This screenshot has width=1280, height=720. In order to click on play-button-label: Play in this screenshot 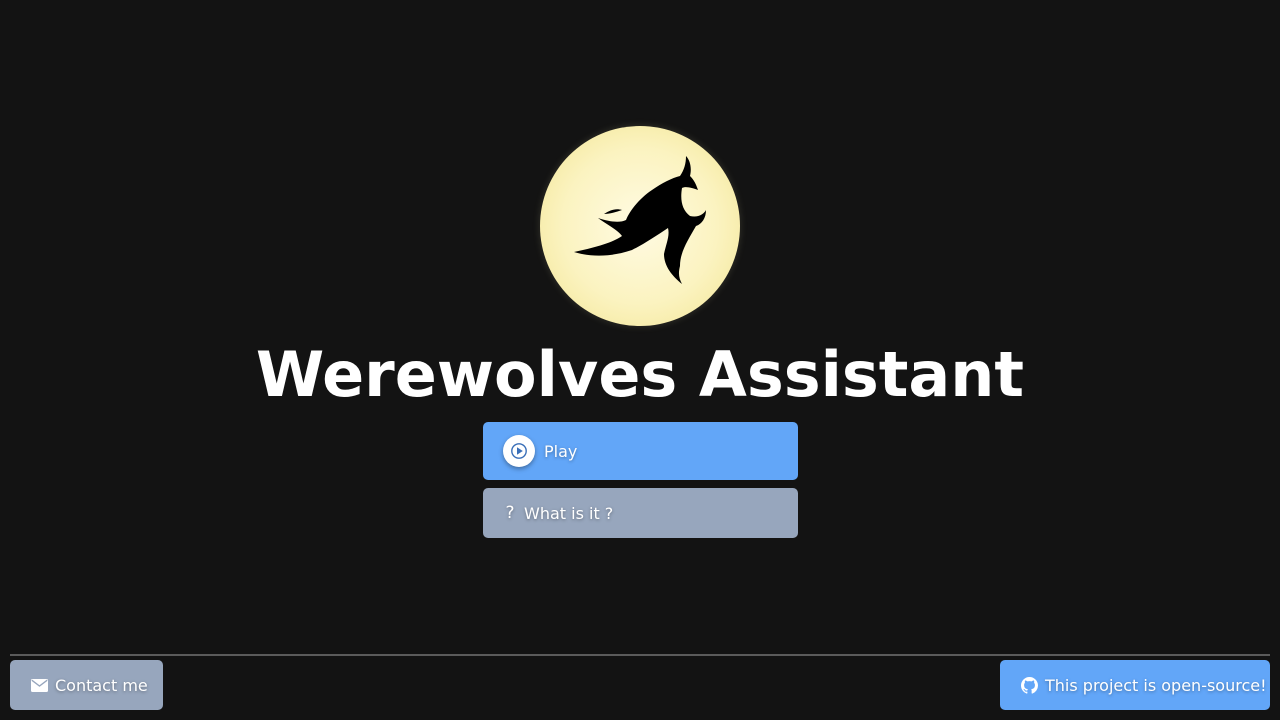, I will do `click(561, 451)`.